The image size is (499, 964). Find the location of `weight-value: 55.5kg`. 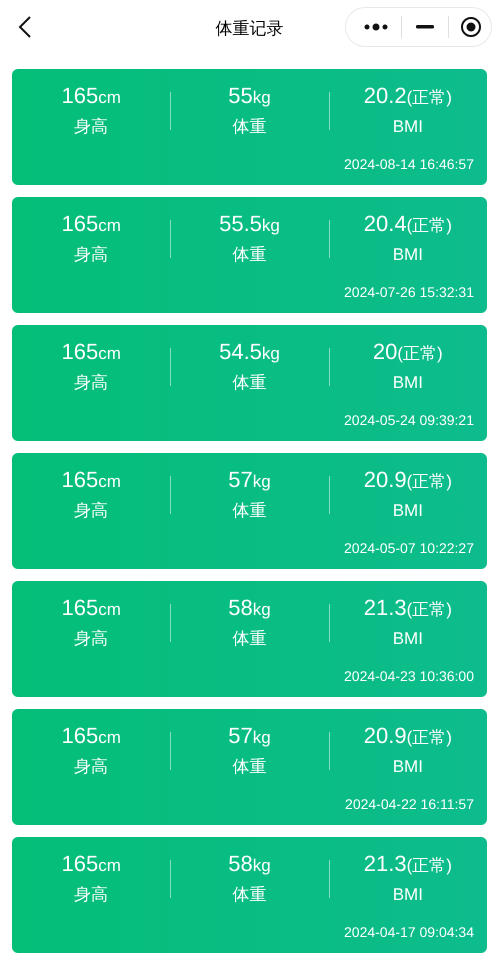

weight-value: 55.5kg is located at coordinates (249, 224).